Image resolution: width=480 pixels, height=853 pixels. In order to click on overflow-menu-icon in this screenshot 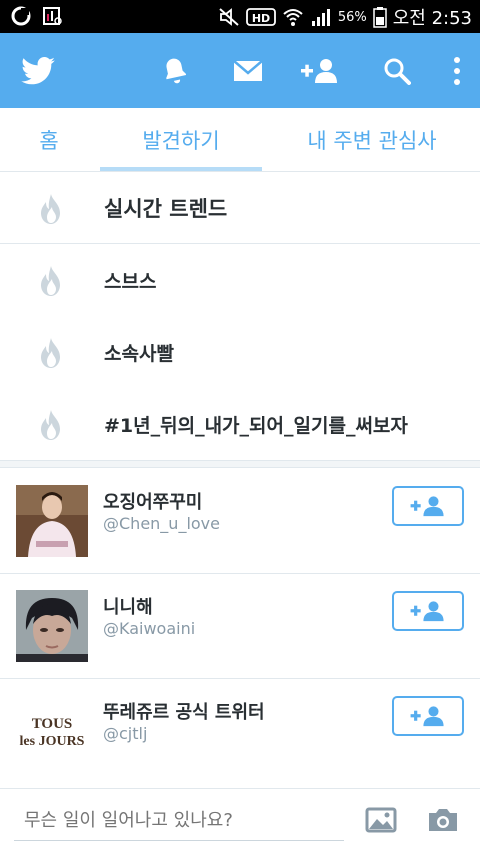, I will do `click(457, 71)`.